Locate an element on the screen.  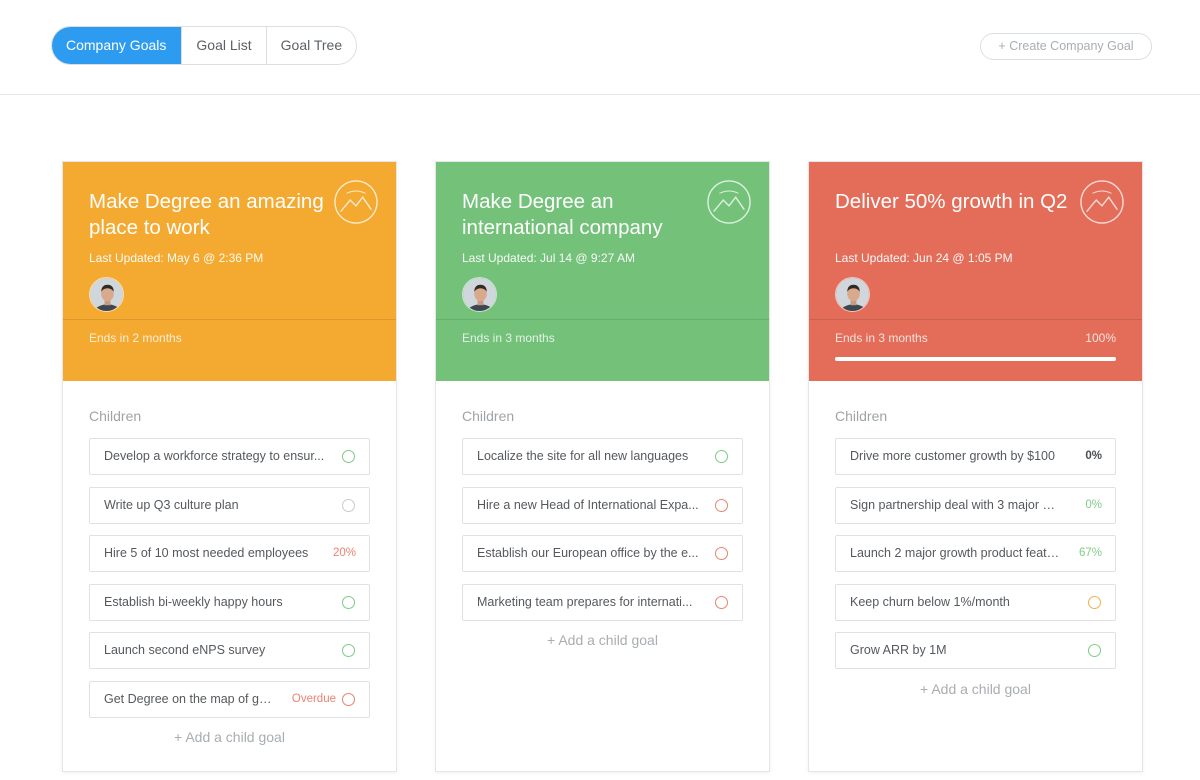
child-goal-item: Establish bi-weekly happy hours is located at coordinates (229, 602).